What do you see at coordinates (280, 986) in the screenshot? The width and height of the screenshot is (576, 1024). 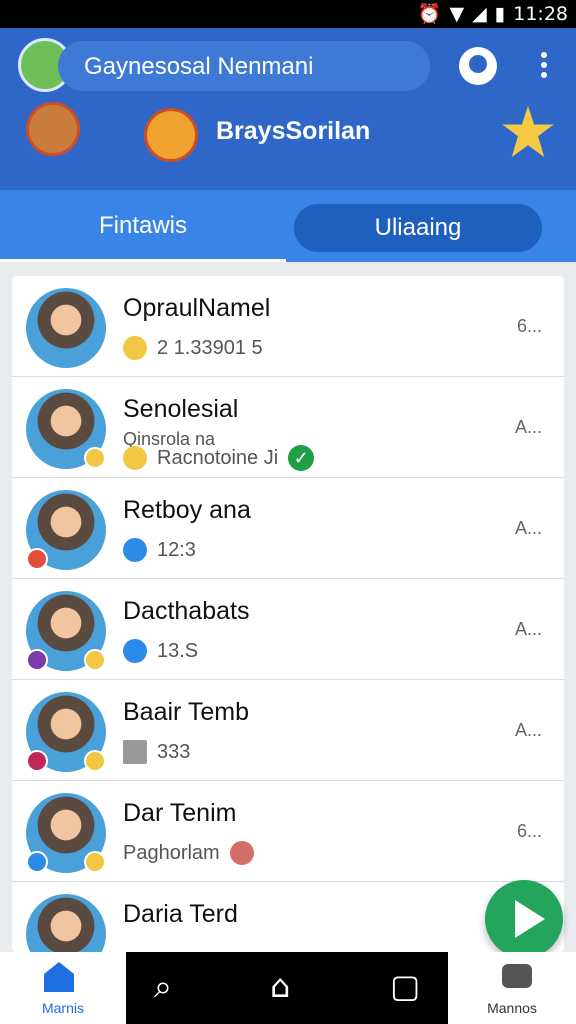 I see `home-icon: ⌂` at bounding box center [280, 986].